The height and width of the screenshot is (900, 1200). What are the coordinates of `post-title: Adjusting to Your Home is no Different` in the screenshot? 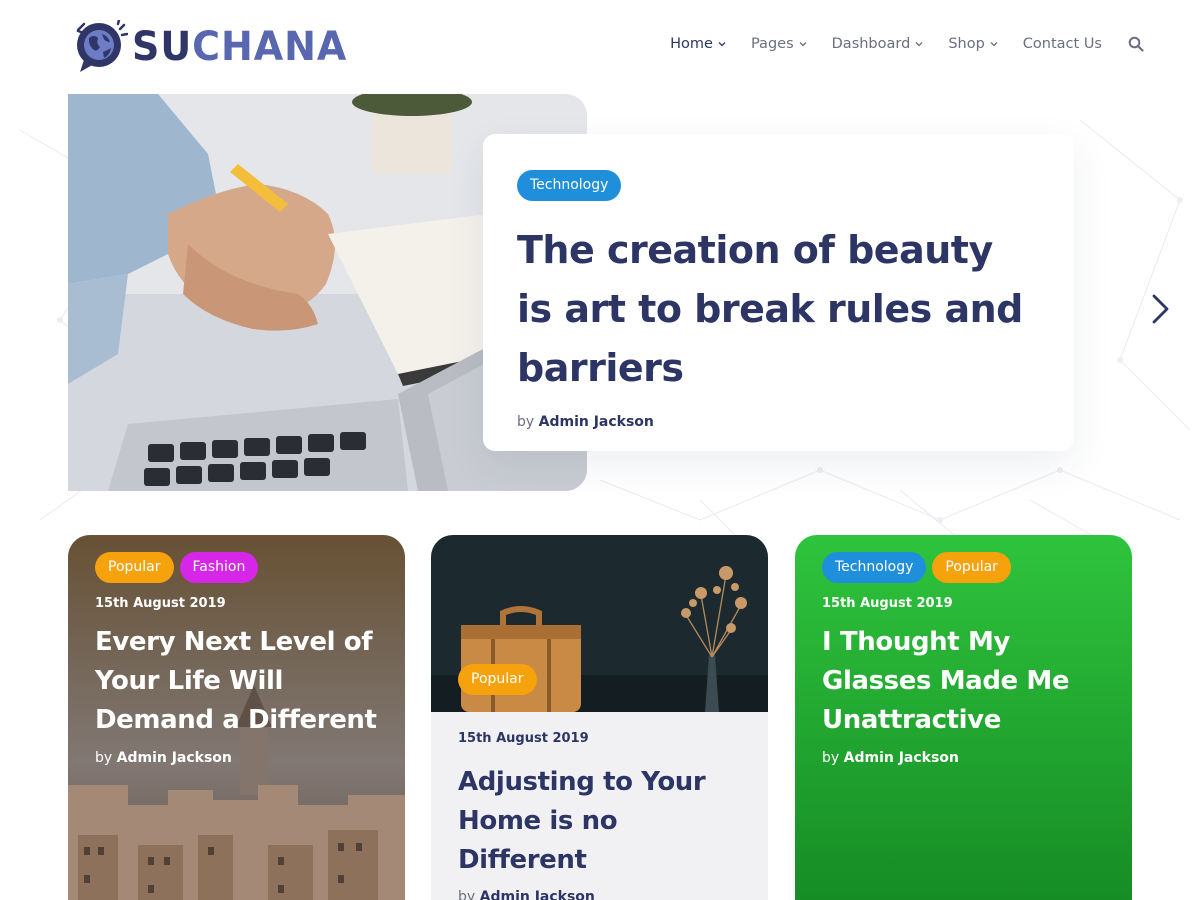 It's located at (603, 821).